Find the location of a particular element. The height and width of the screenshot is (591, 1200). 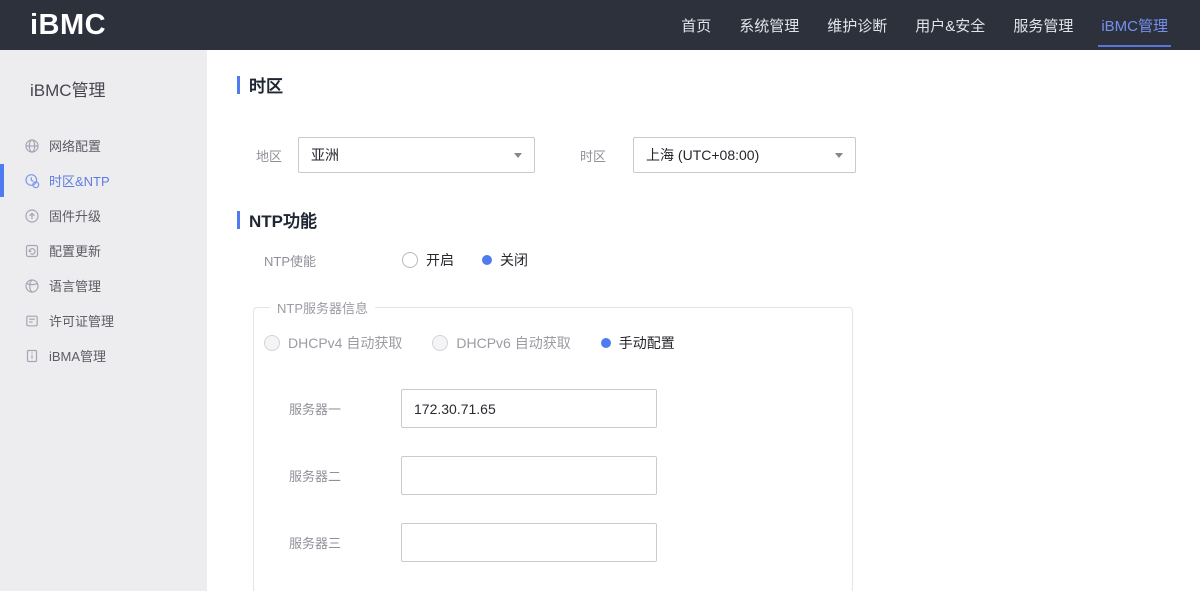

manual-config-radio is located at coordinates (605, 343).